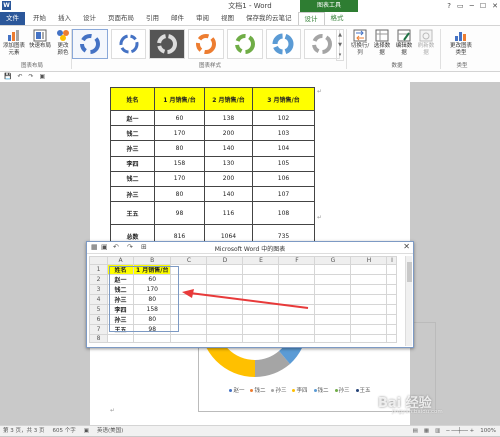  I want to click on header-cell: 1 月销售/台, so click(179, 99).